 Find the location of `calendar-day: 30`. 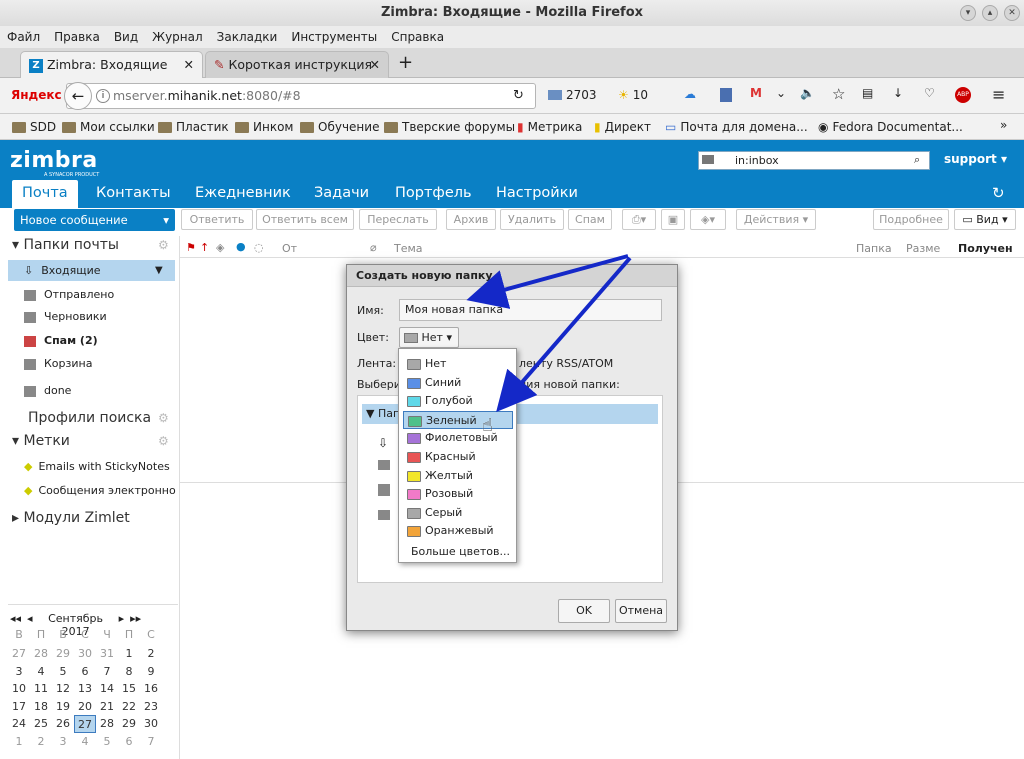

calendar-day: 30 is located at coordinates (85, 654).